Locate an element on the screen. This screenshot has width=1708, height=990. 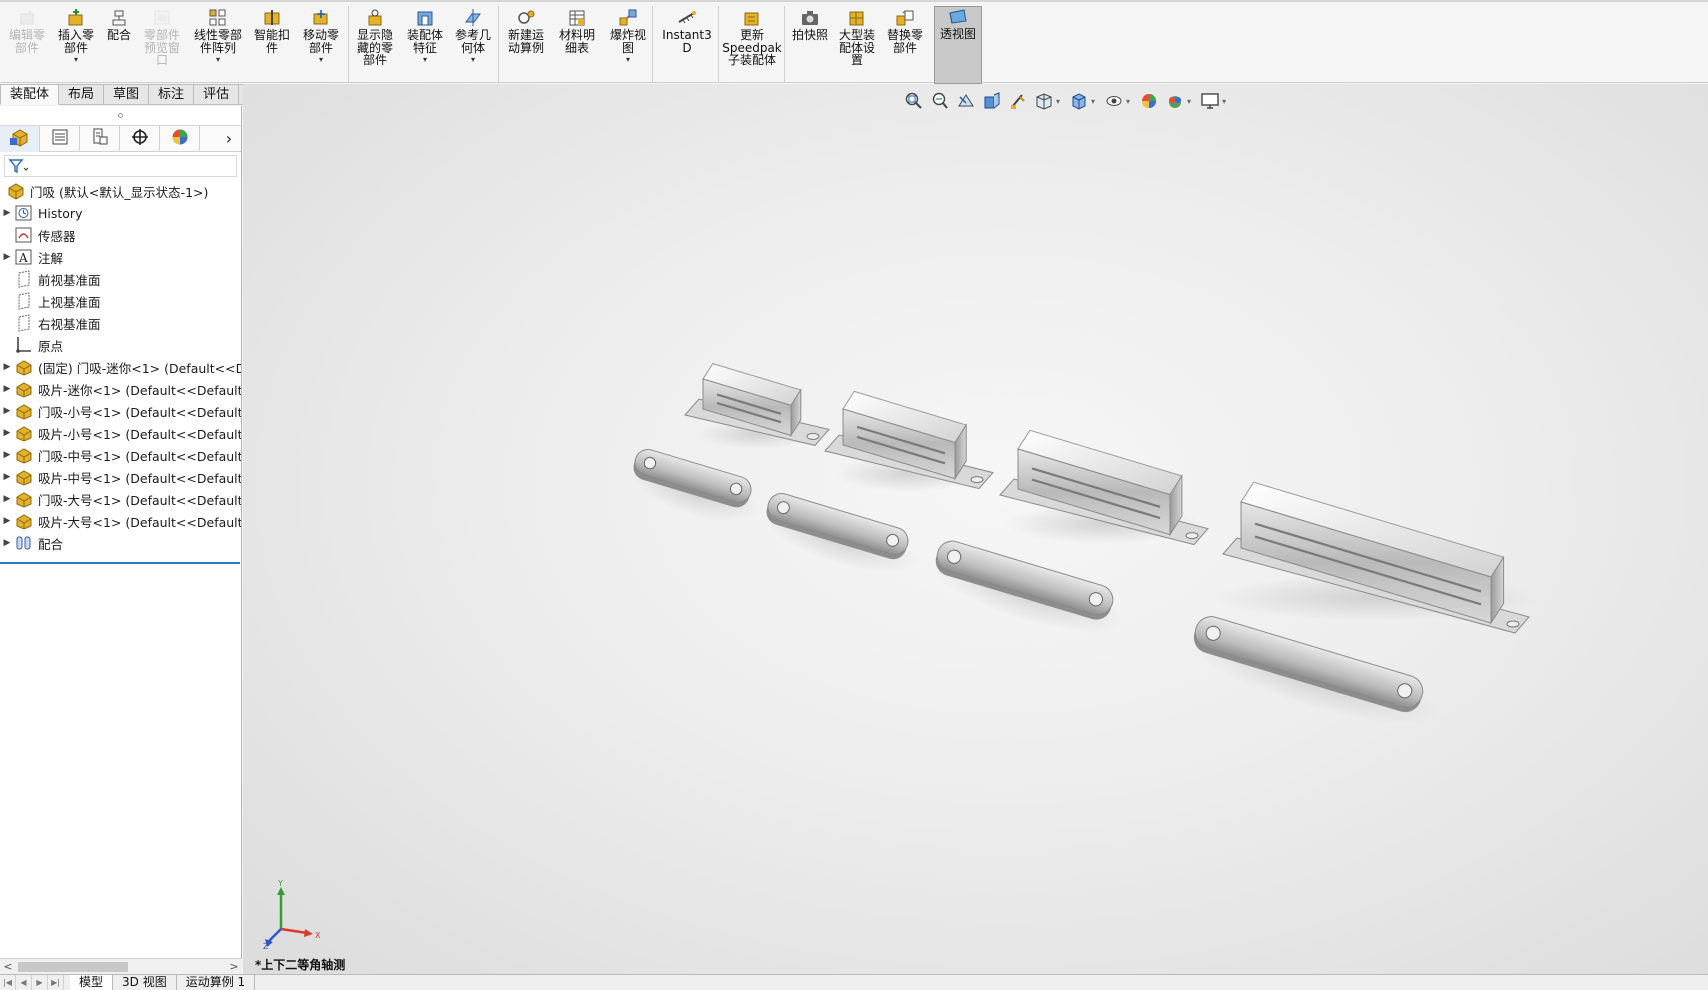
bottom-tab: 运动算例 1 is located at coordinates (216, 982).